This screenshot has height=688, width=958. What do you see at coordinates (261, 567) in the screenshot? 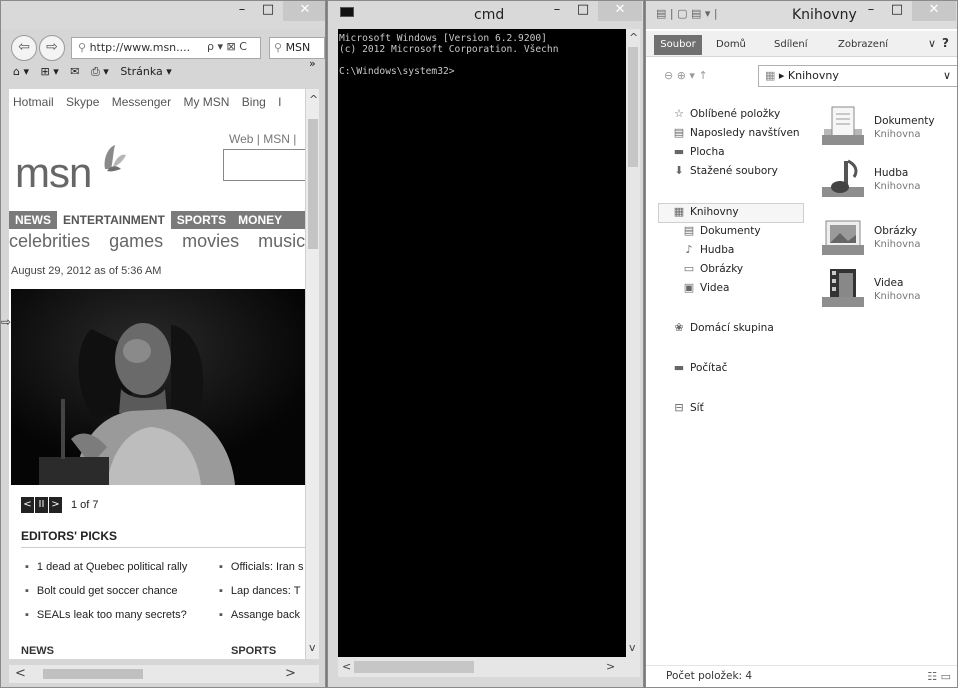
I see `news-link: Officials: Iran s` at bounding box center [261, 567].